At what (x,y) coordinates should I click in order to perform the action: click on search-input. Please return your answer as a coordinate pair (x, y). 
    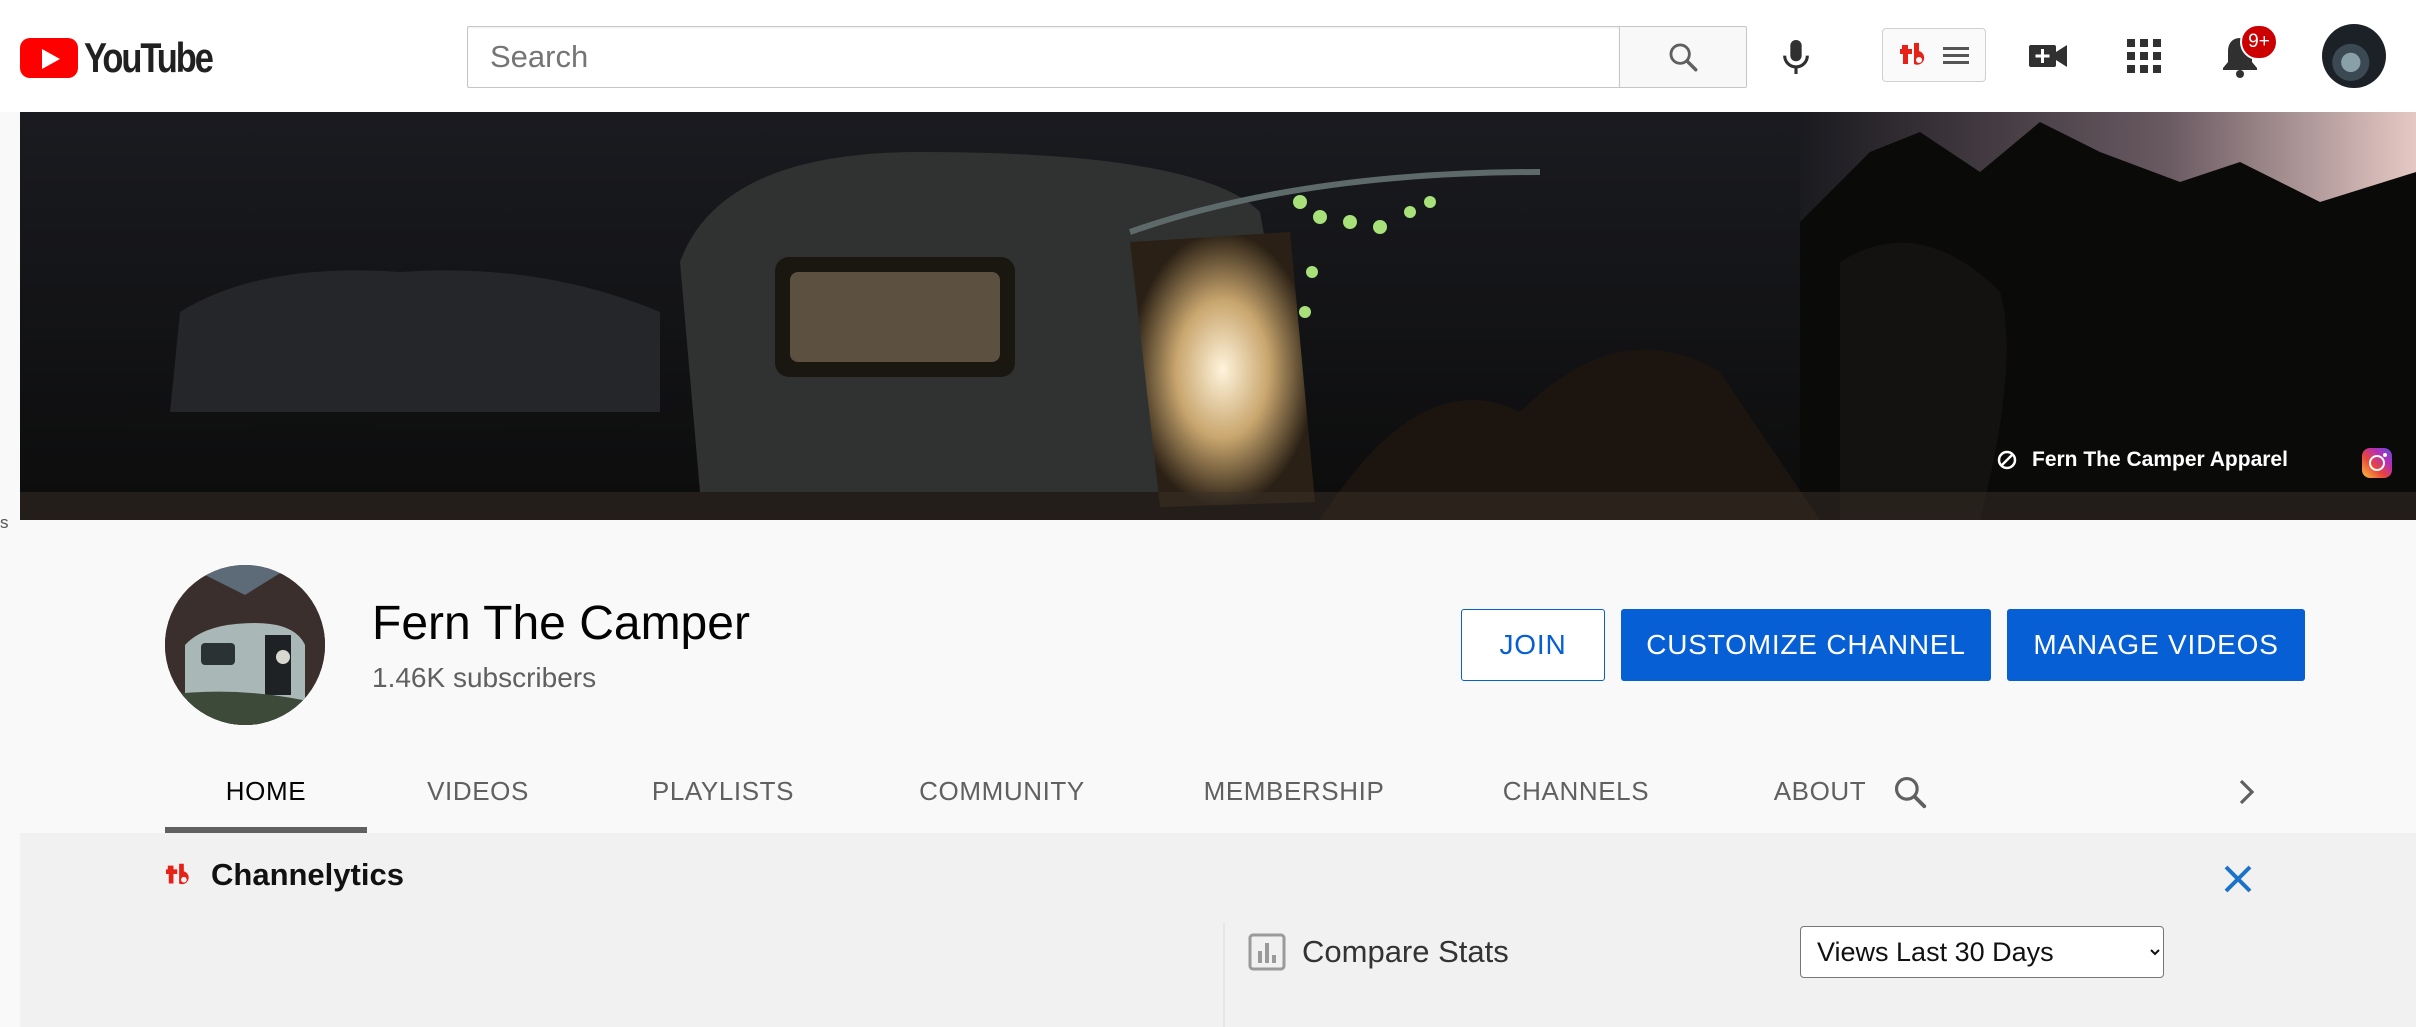
    Looking at the image, I should click on (1043, 57).